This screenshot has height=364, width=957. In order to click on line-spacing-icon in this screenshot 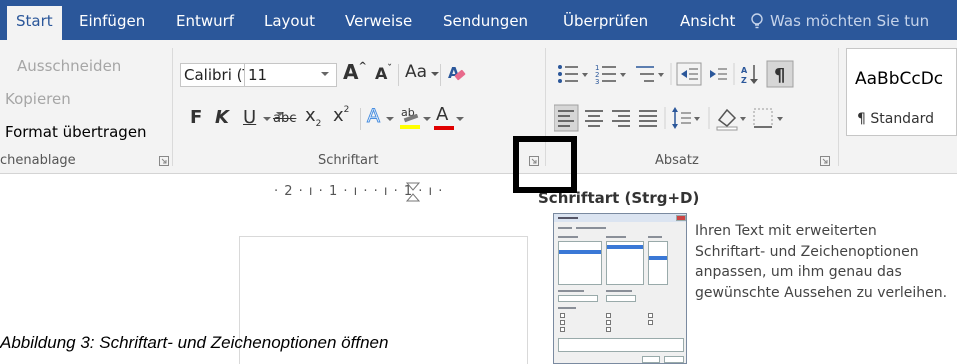, I will do `click(686, 118)`.